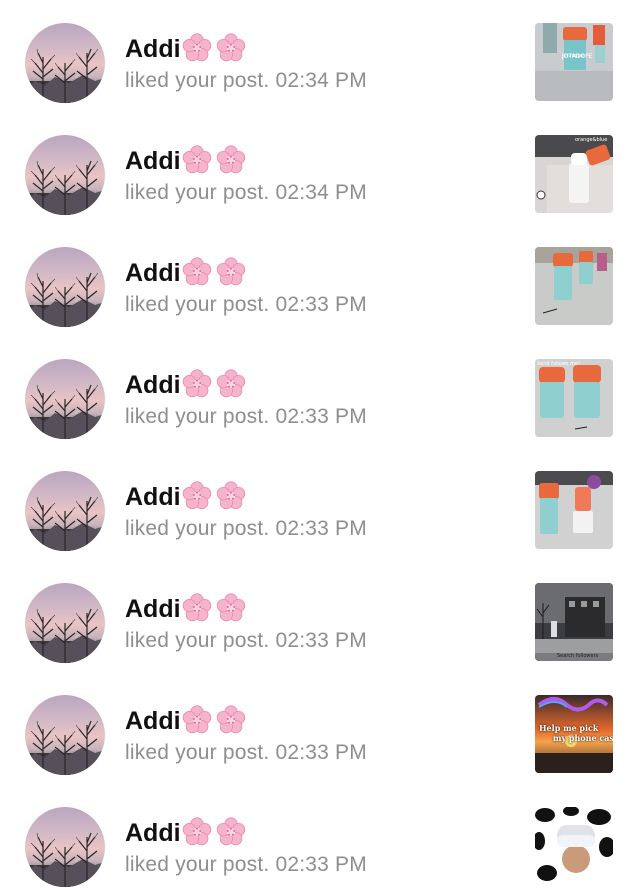 This screenshot has width=640, height=896. I want to click on thumbnail-caption: Send follows me!, so click(559, 364).